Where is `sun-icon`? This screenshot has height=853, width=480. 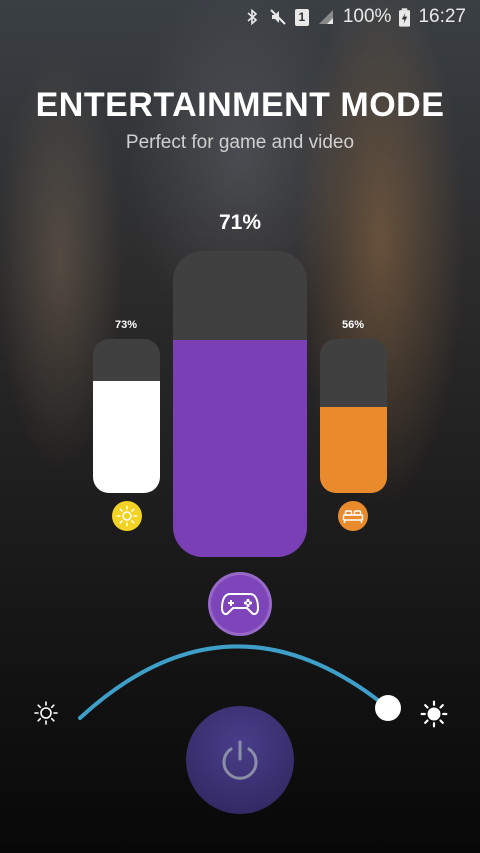 sun-icon is located at coordinates (127, 516).